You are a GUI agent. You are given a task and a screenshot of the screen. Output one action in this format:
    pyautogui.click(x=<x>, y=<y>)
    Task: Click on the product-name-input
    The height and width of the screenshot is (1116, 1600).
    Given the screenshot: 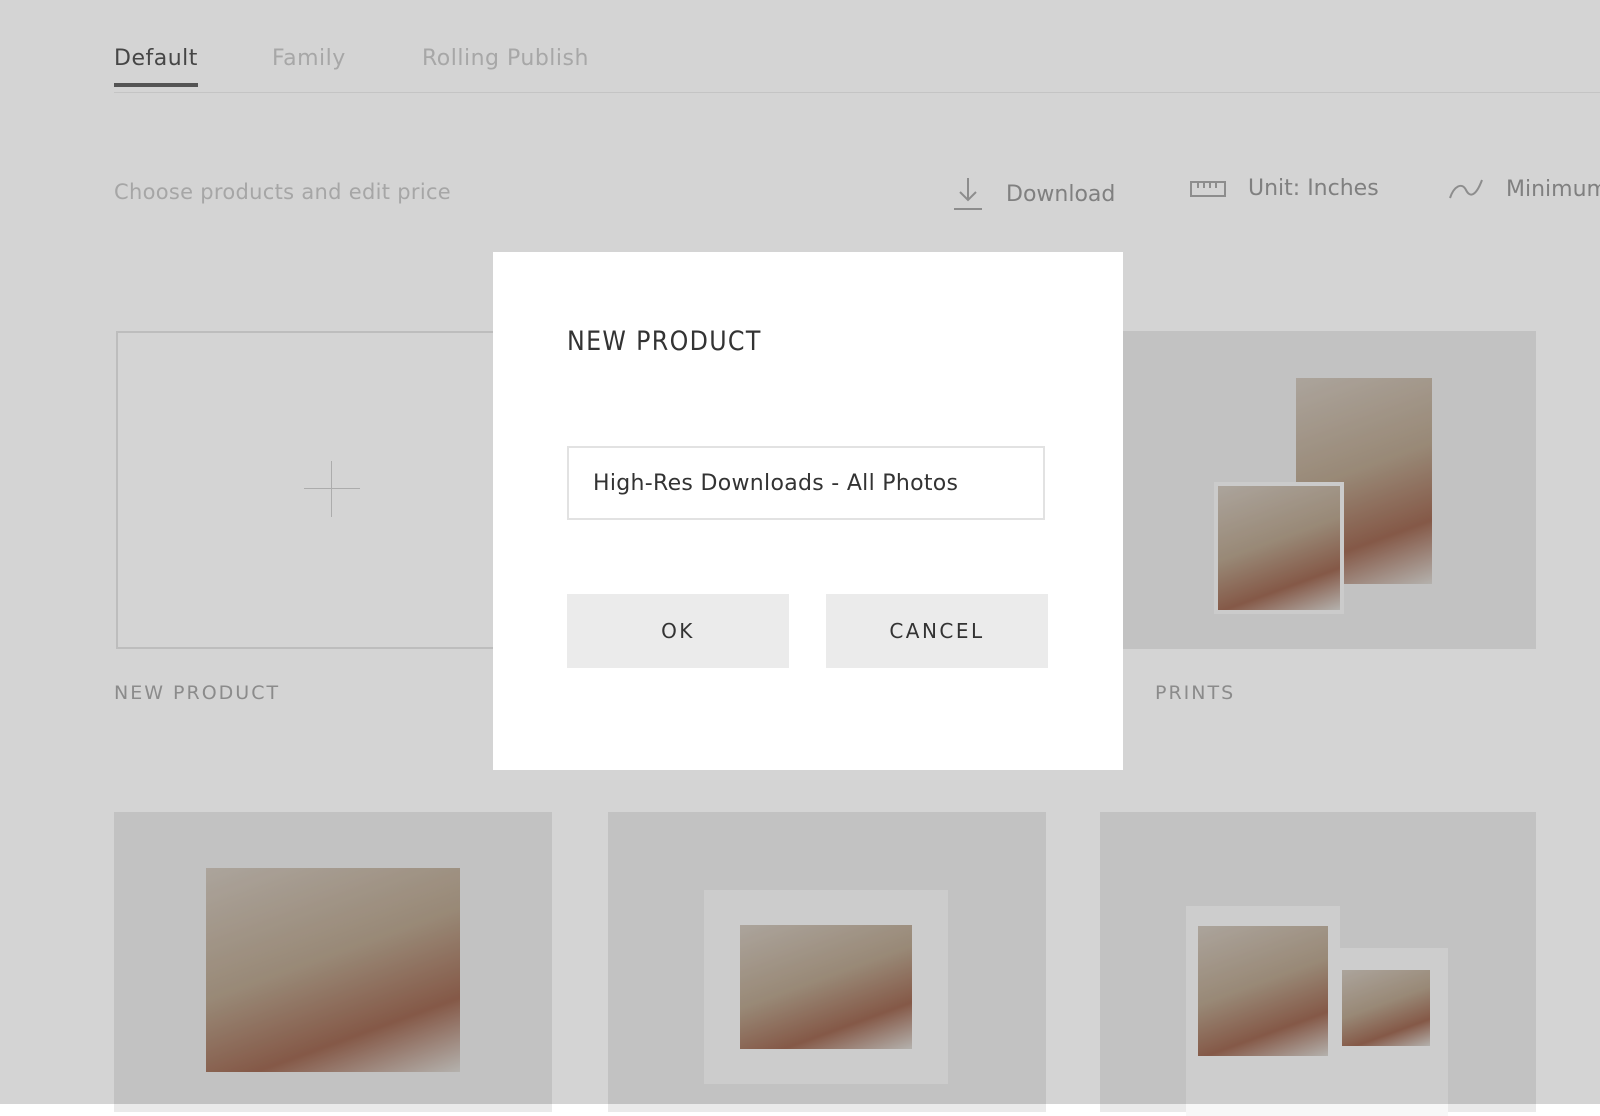 What is the action you would take?
    pyautogui.click(x=806, y=483)
    